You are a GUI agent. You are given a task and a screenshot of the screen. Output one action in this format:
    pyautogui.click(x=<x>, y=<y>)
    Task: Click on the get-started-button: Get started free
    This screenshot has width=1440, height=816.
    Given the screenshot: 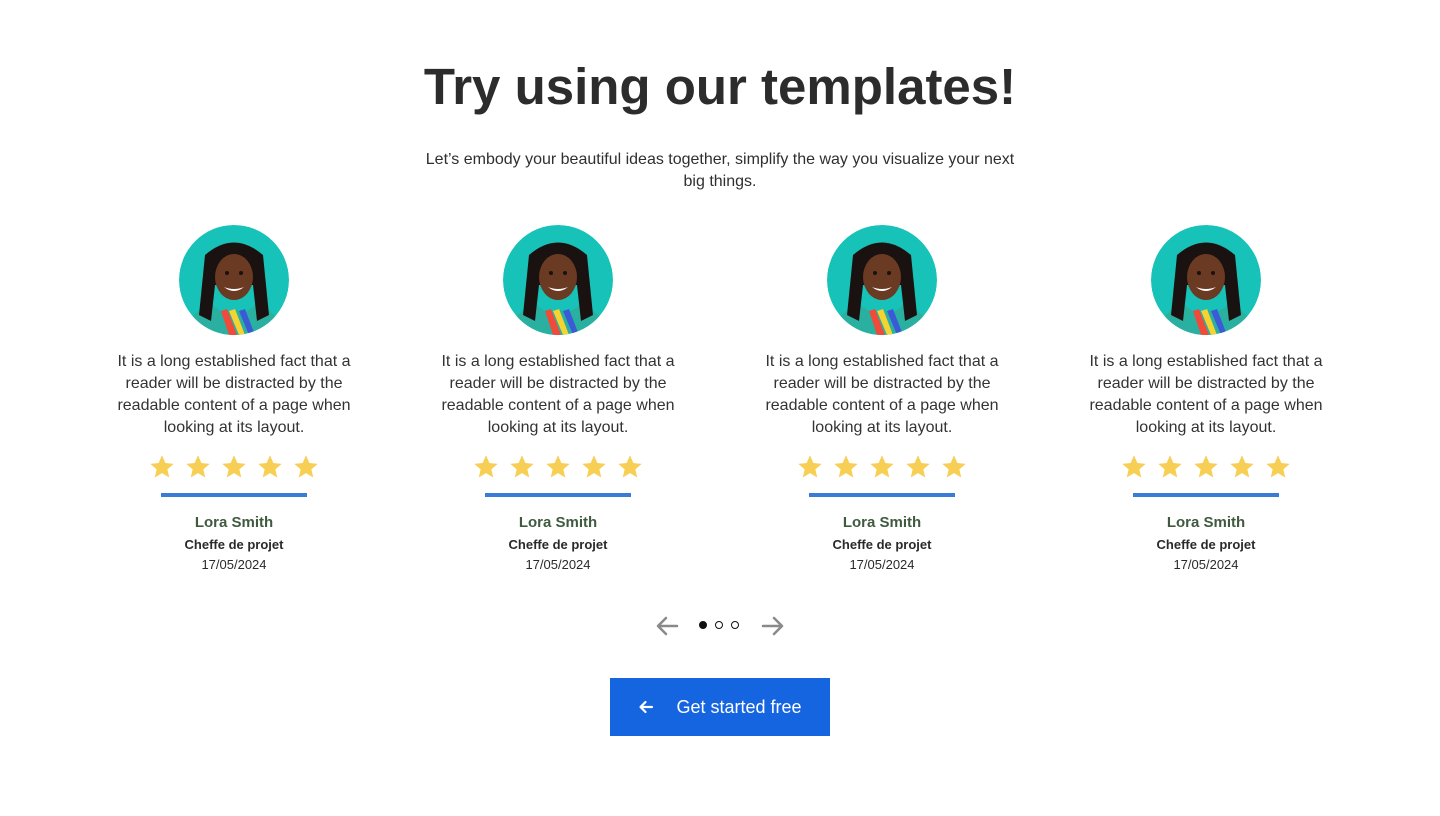 What is the action you would take?
    pyautogui.click(x=720, y=707)
    